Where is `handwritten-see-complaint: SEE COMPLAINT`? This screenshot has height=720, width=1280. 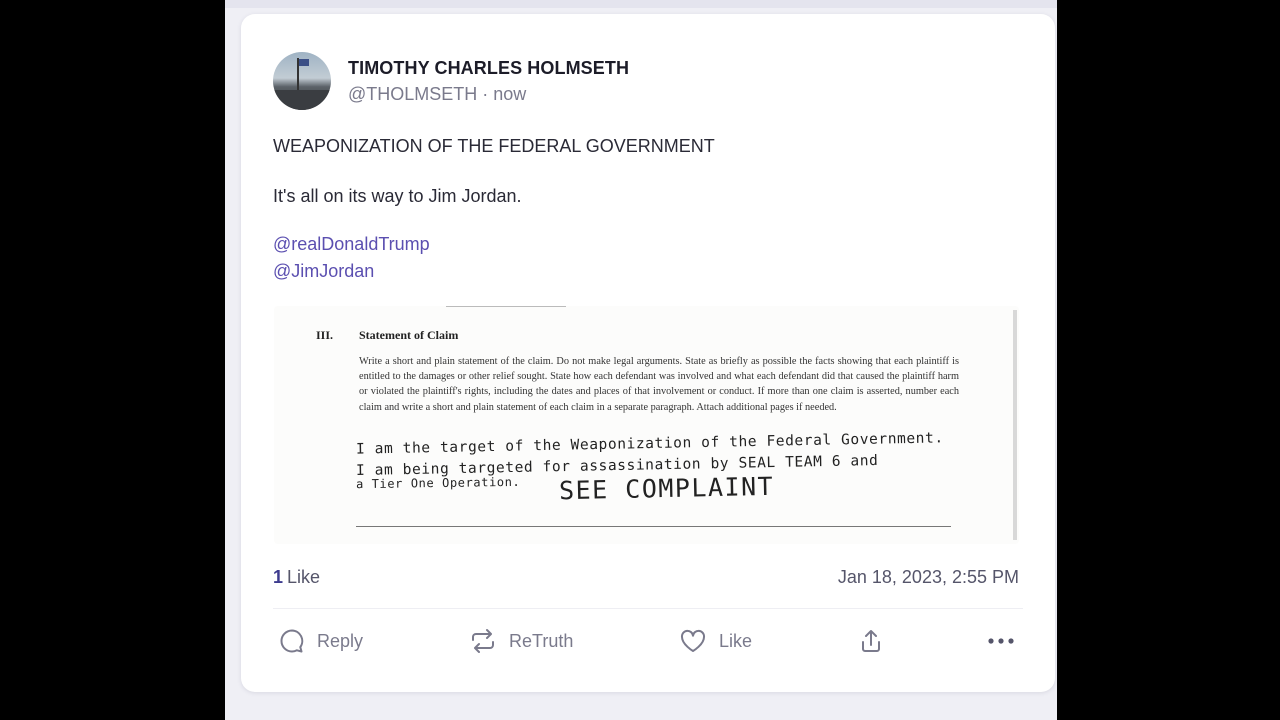
handwritten-see-complaint: SEE COMPLAINT is located at coordinates (666, 488).